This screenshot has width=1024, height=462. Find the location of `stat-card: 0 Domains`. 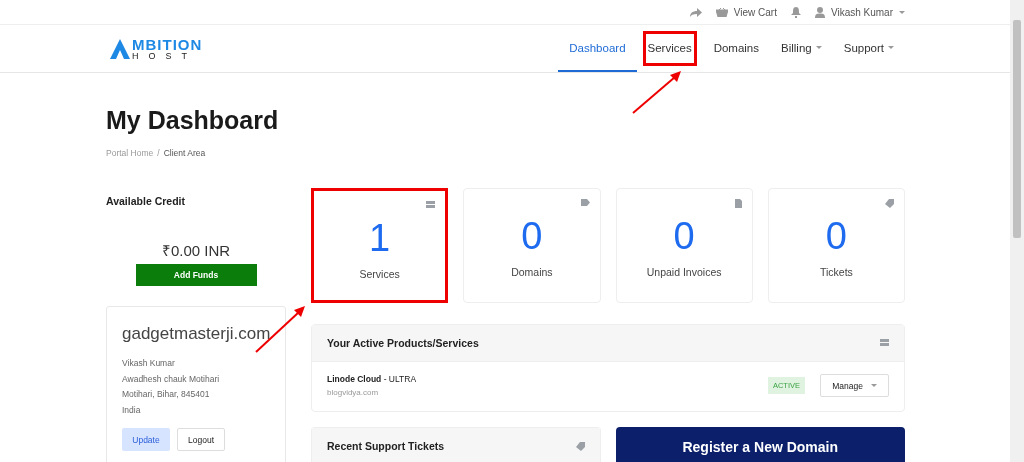

stat-card: 0 Domains is located at coordinates (532, 245).